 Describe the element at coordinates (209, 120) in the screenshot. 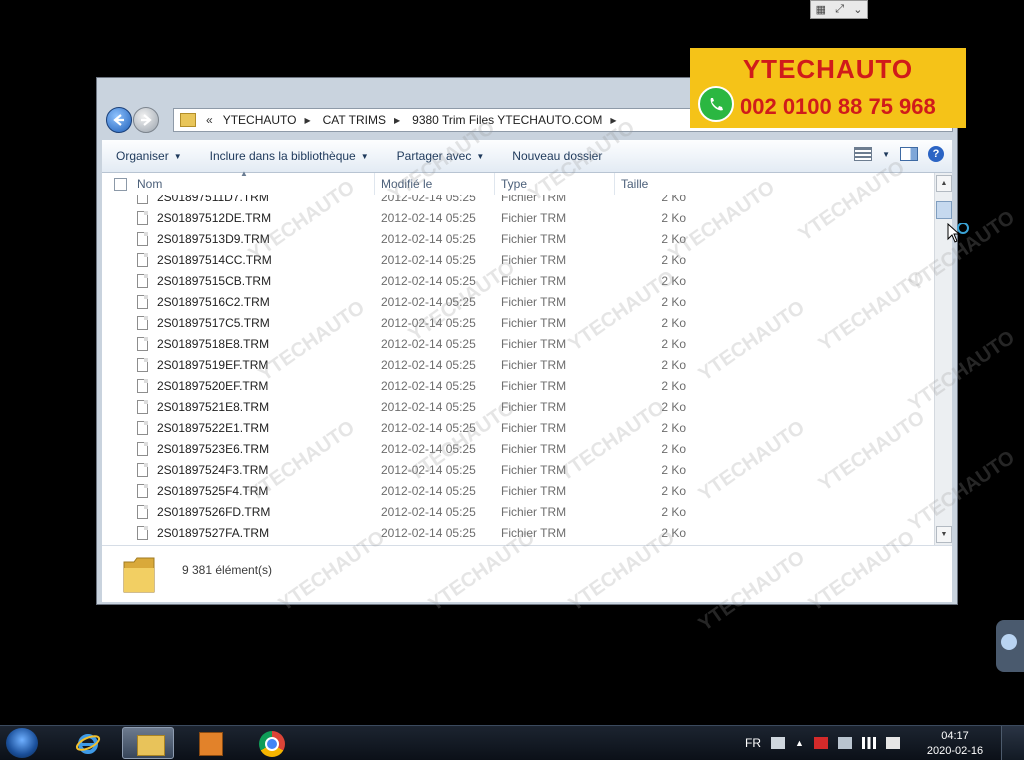

I see `breadcrumb-overflow: «` at that location.